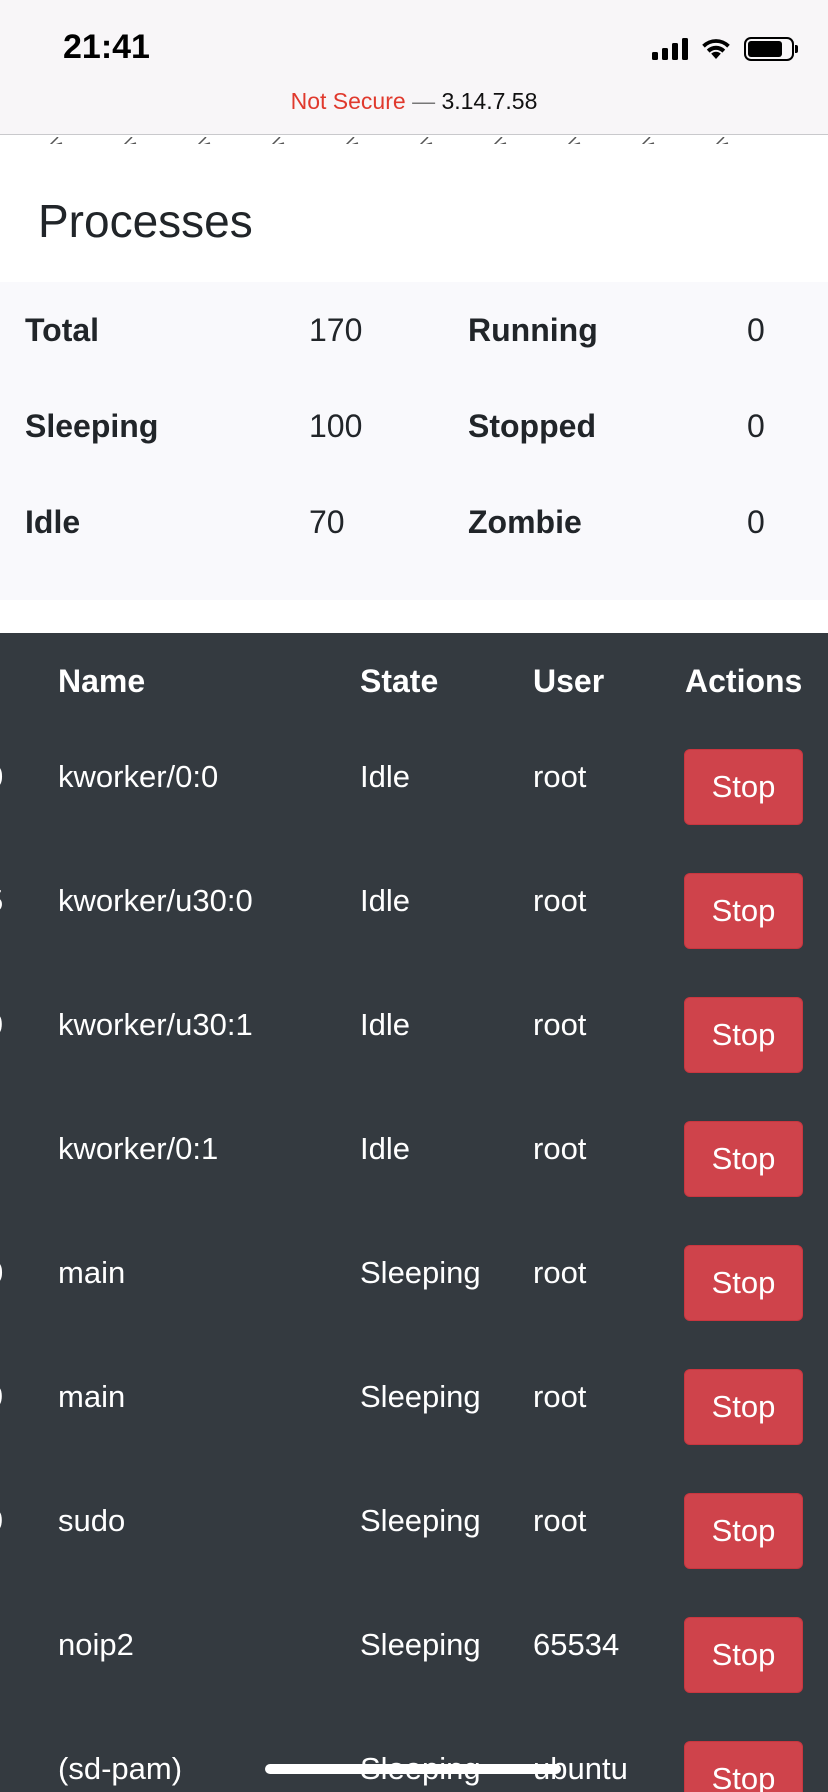  Describe the element at coordinates (106, 47) in the screenshot. I see `status-time: 21:41` at that location.